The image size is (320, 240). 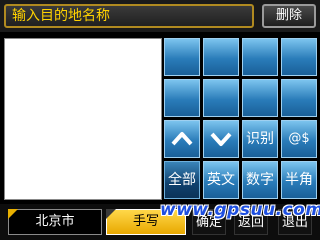 I want to click on page-down-button, so click(x=221, y=139).